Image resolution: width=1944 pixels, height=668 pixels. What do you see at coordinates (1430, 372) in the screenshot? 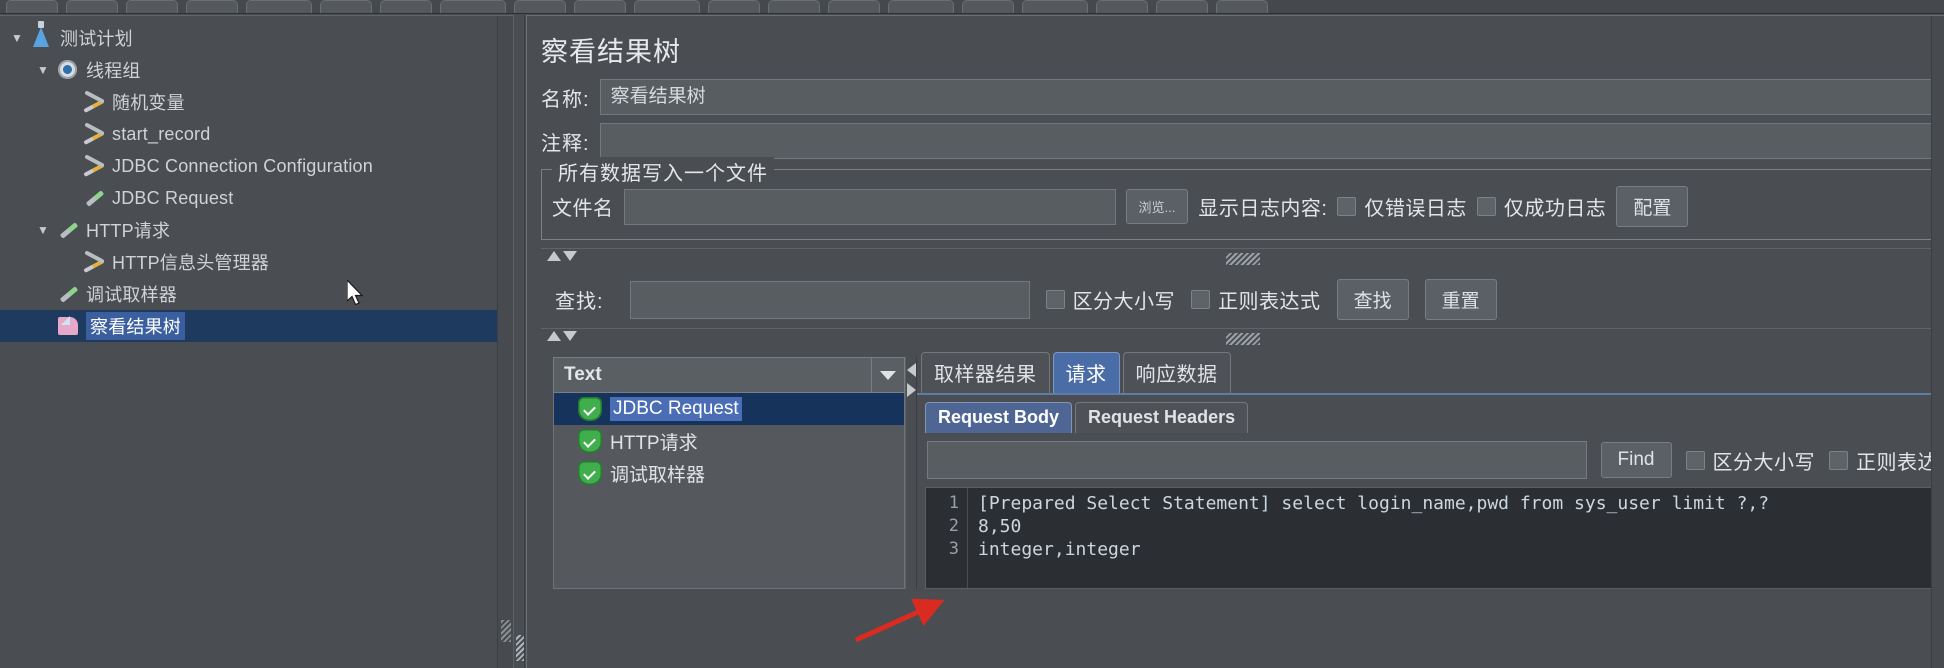
I see `detail-tabs: 取样器结果 请求 响应数据` at bounding box center [1430, 372].